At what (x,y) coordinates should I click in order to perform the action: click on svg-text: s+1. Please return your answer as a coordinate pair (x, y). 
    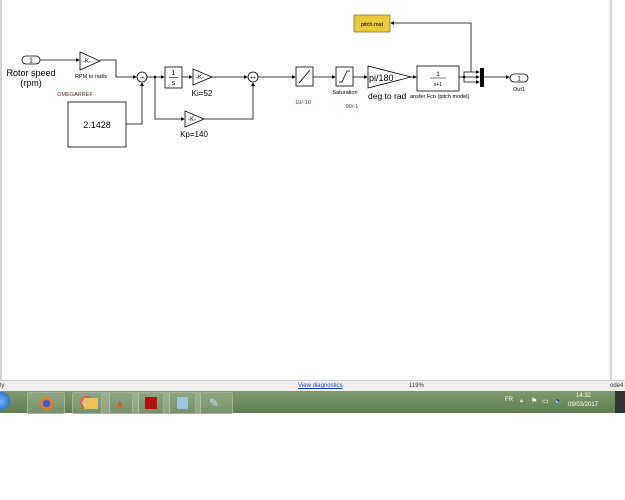
    Looking at the image, I should click on (438, 85).